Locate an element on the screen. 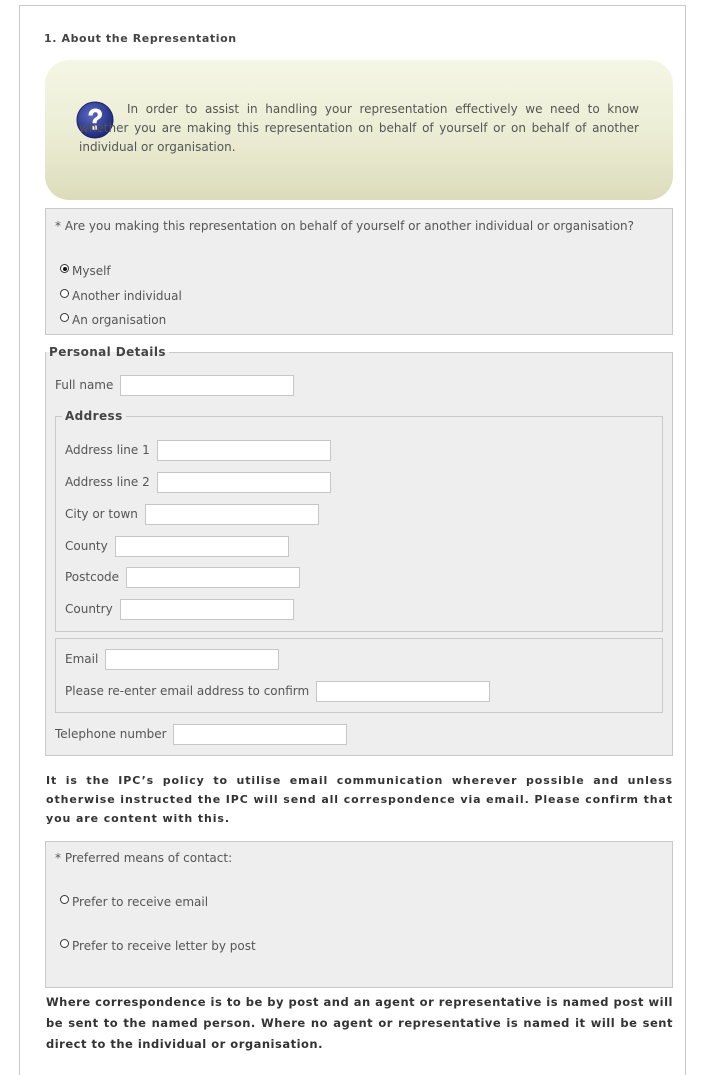 This screenshot has width=702, height=1075. option-another-individual: Another individual is located at coordinates (121, 296).